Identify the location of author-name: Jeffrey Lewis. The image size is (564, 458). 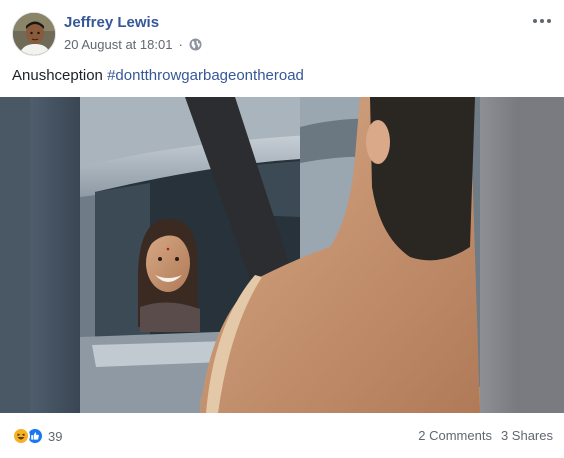
(111, 22).